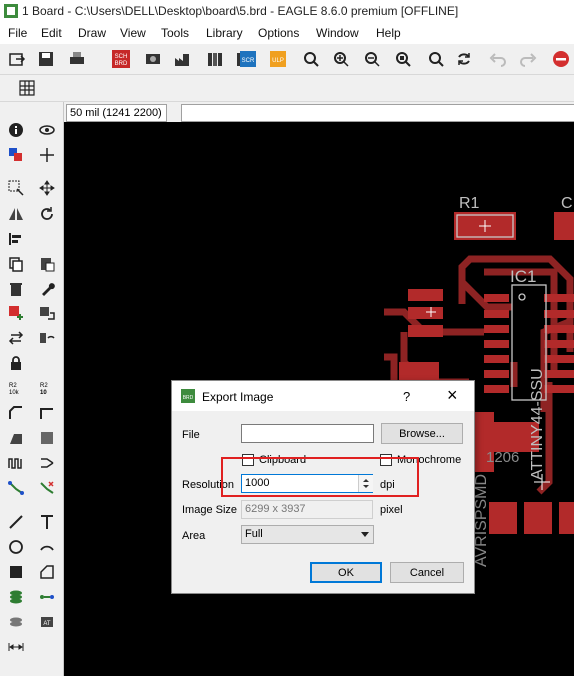 The height and width of the screenshot is (676, 574). I want to click on close-button: ×, so click(452, 395).